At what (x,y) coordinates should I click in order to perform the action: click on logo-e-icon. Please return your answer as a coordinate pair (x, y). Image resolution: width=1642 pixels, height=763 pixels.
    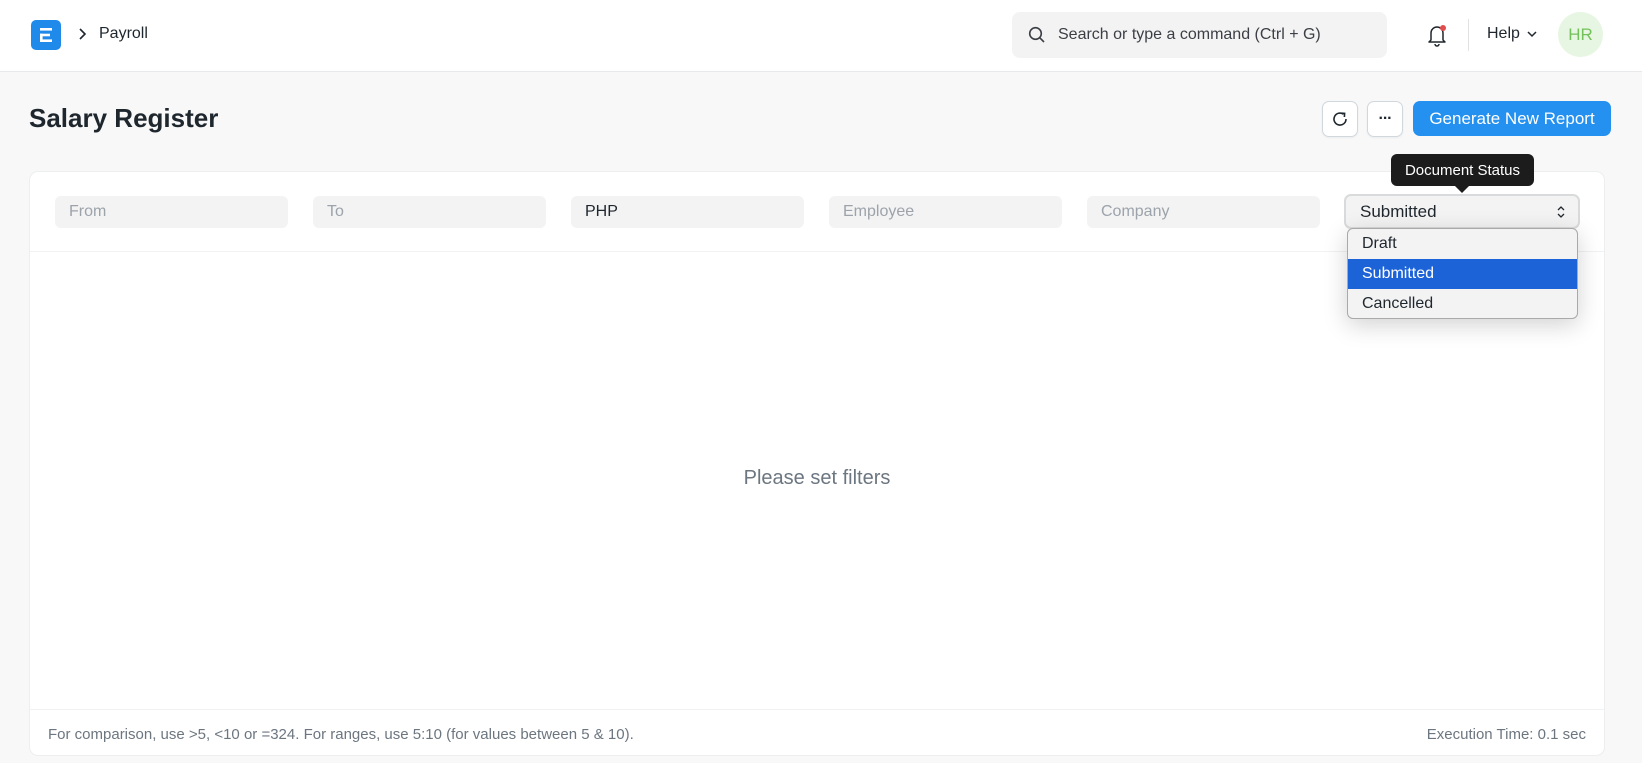
    Looking at the image, I should click on (46, 35).